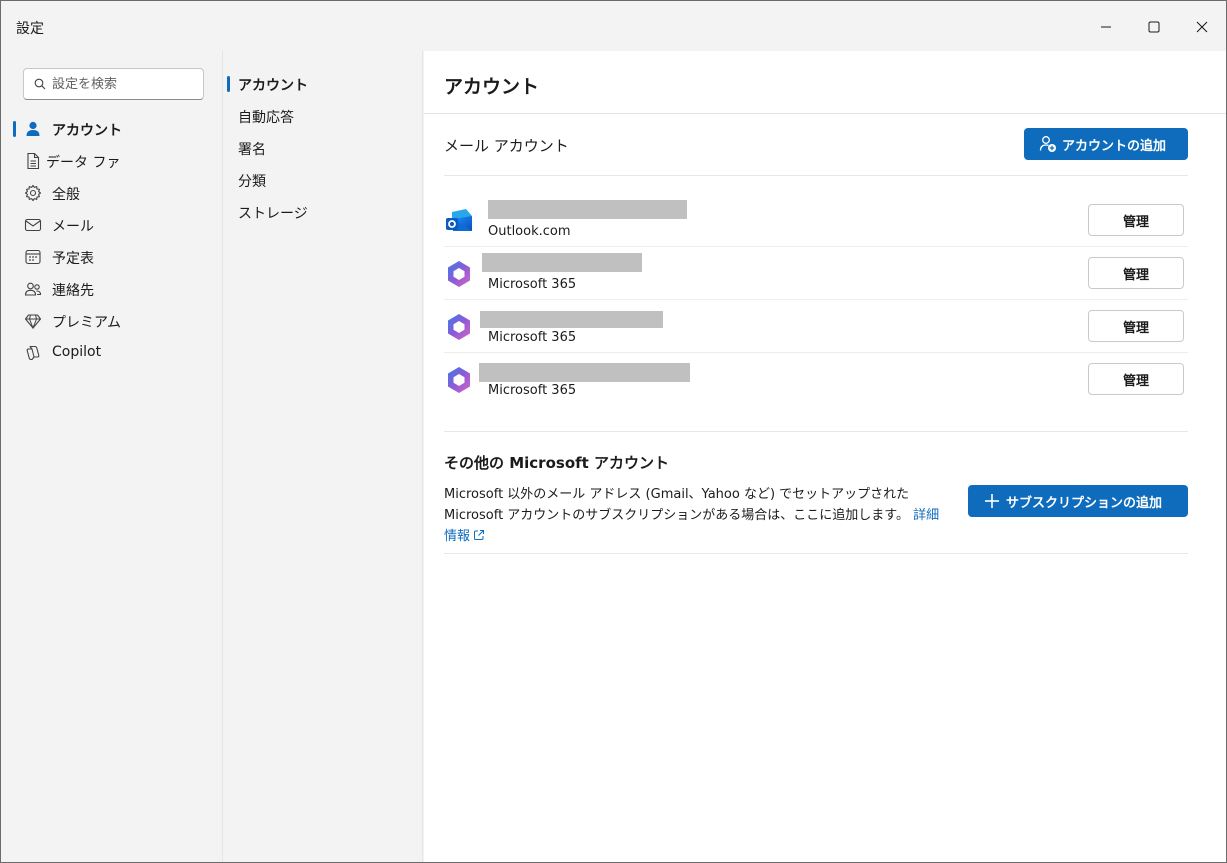 Image resolution: width=1227 pixels, height=863 pixels. I want to click on search-box, so click(113, 84).